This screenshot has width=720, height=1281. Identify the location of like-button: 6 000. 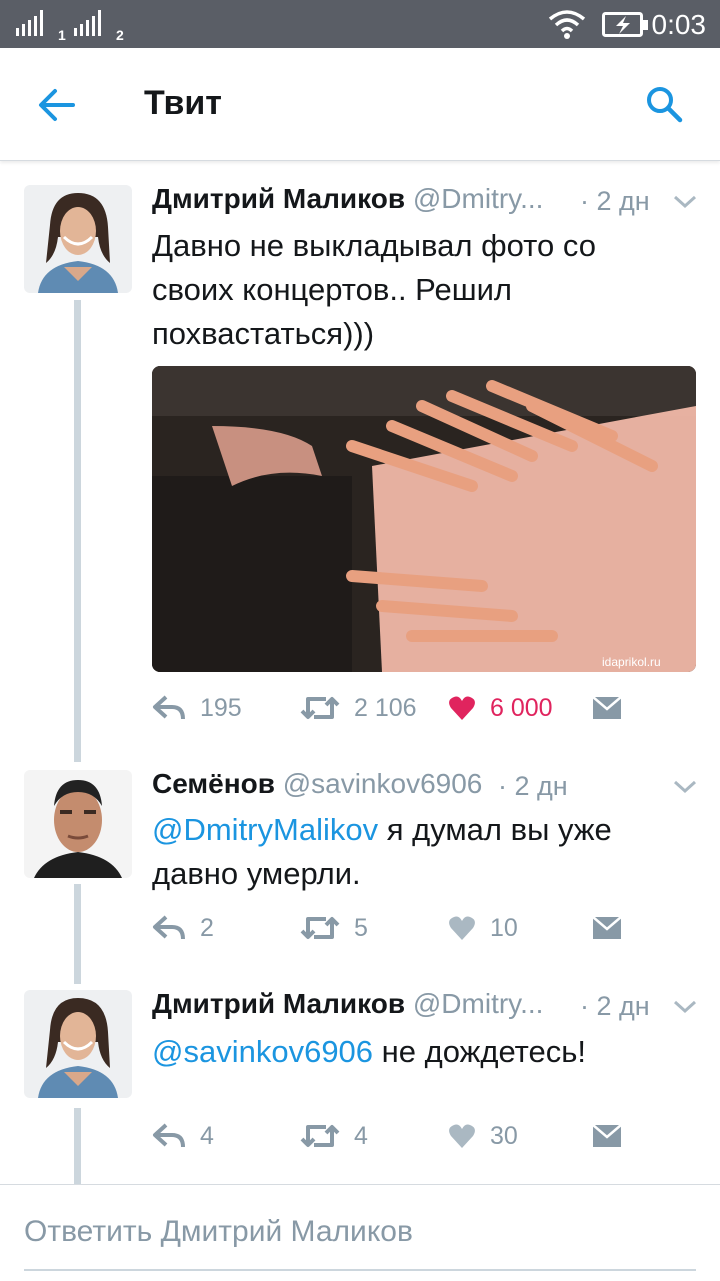
(500, 708).